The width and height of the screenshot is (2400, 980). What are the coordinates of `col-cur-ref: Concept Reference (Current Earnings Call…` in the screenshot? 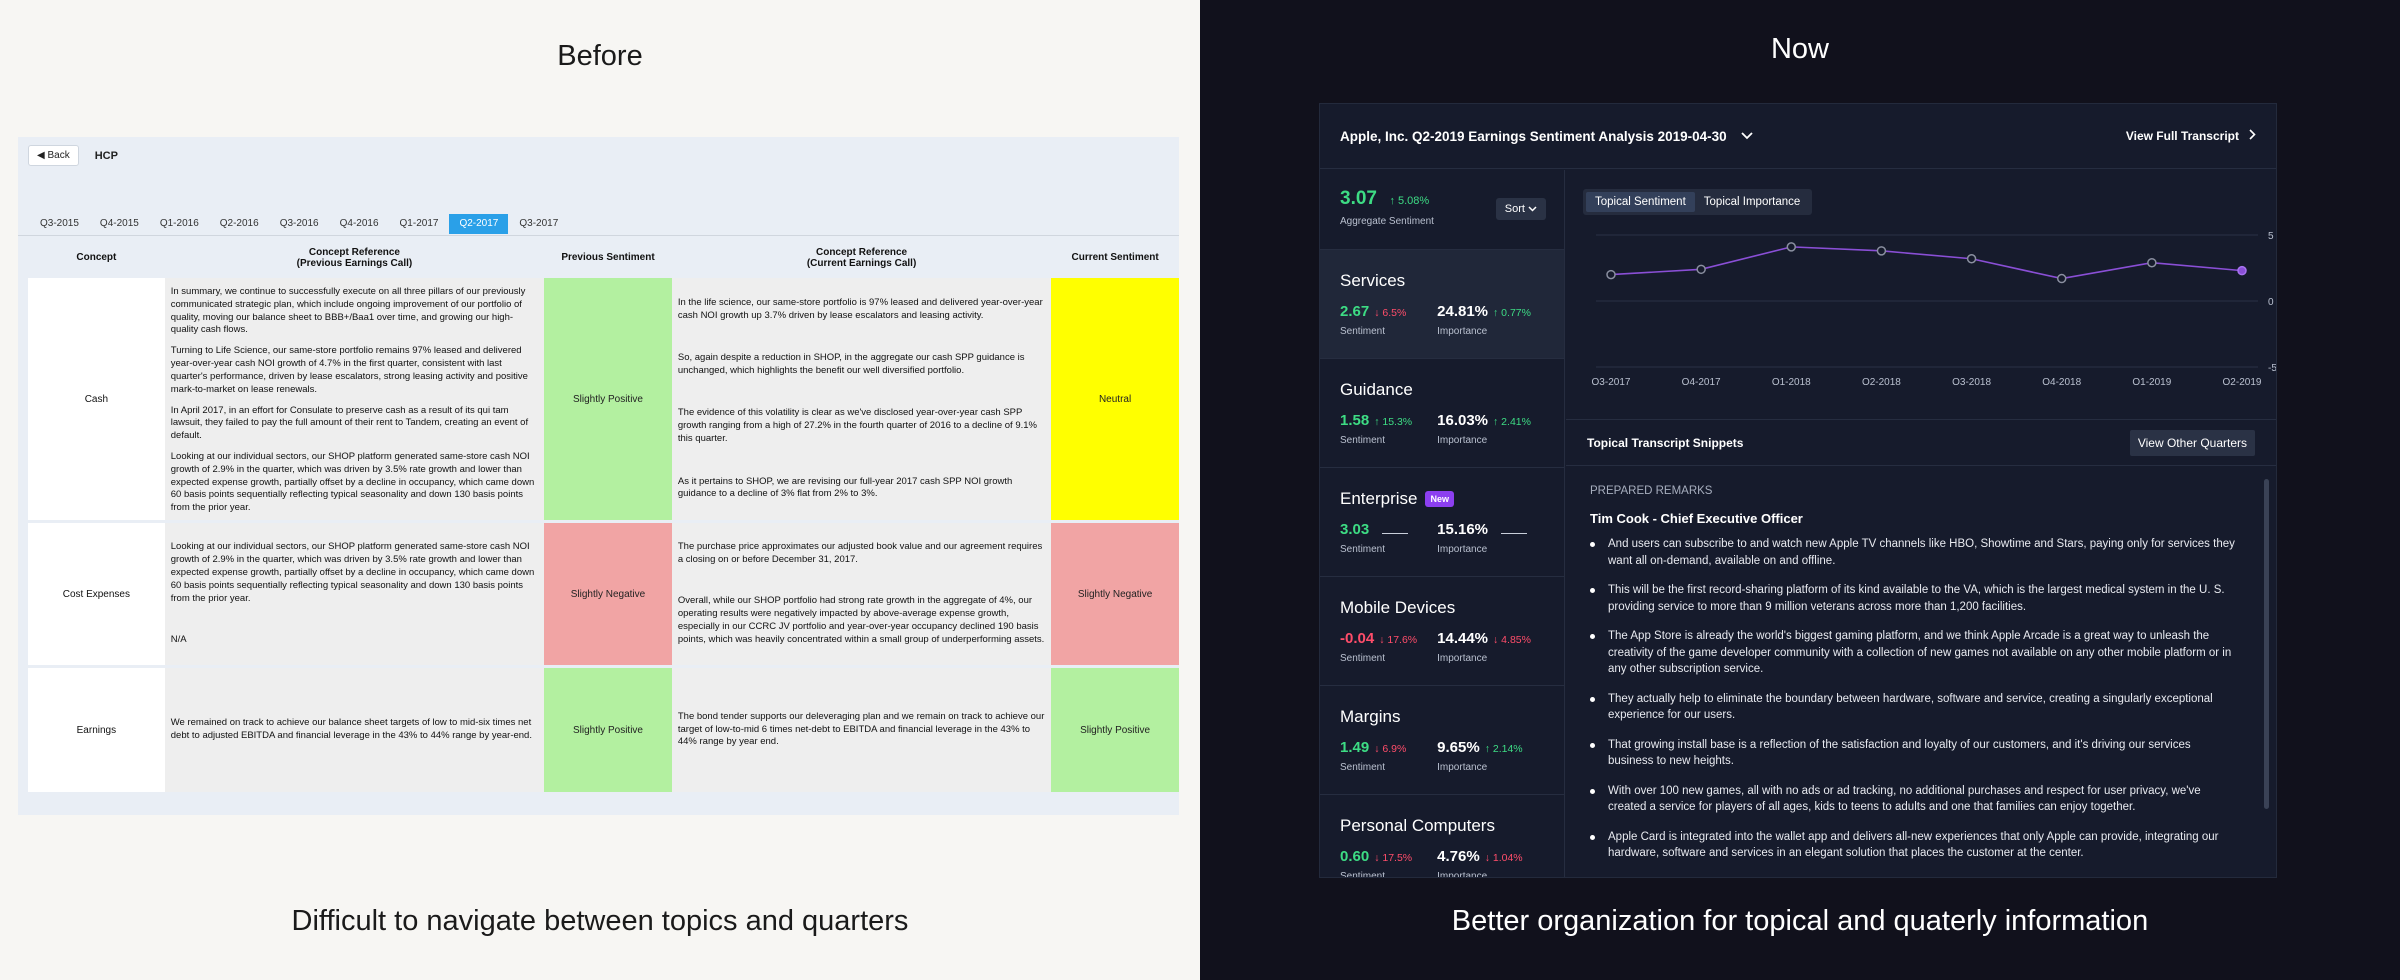 It's located at (861, 257).